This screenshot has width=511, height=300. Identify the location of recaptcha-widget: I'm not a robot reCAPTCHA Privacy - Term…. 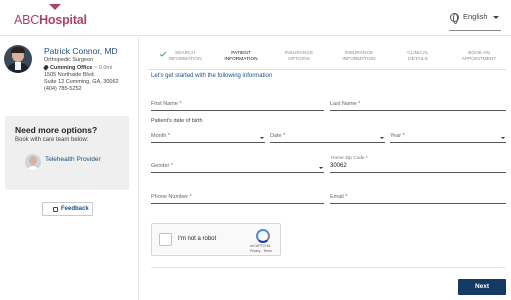
(216, 239).